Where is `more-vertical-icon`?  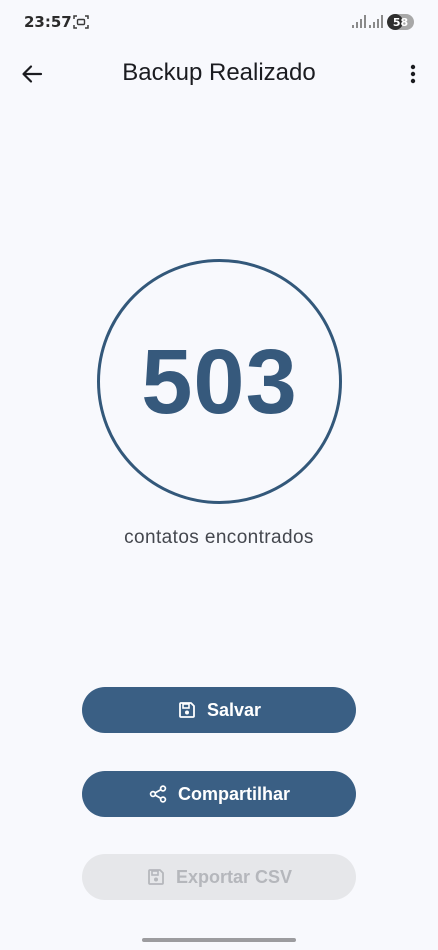 more-vertical-icon is located at coordinates (413, 74).